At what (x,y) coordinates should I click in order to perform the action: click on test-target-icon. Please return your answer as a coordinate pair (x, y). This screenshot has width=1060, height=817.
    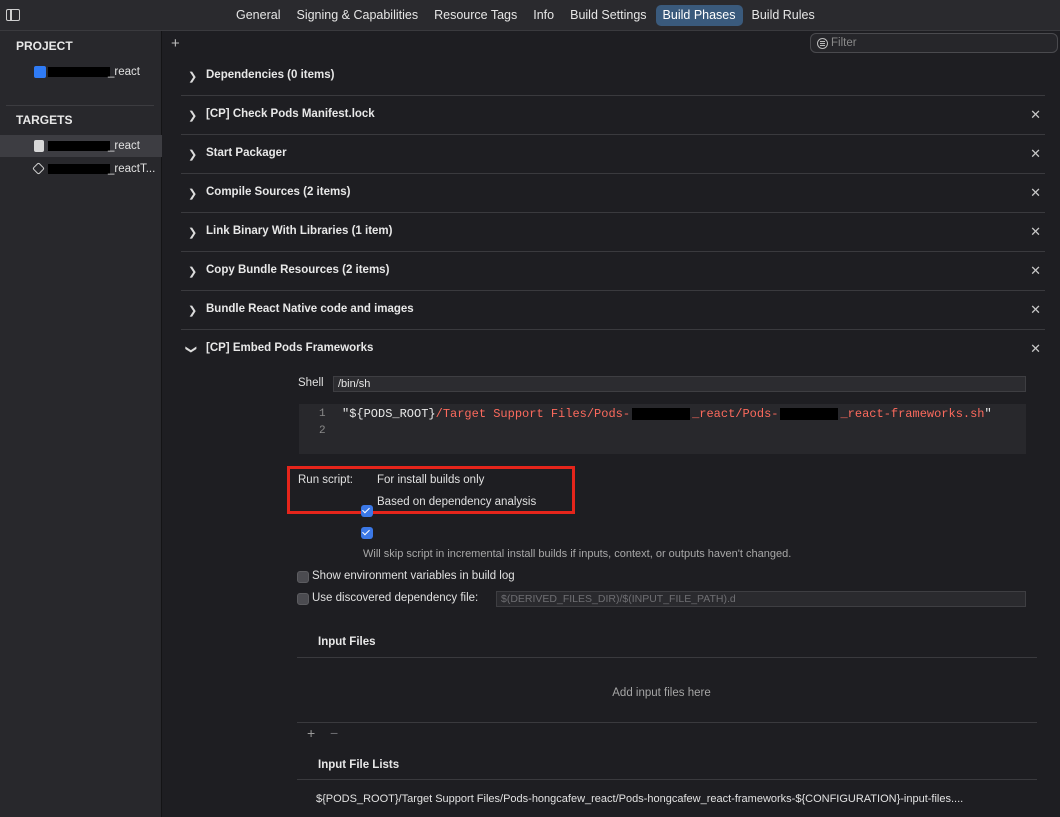
    Looking at the image, I should click on (38, 168).